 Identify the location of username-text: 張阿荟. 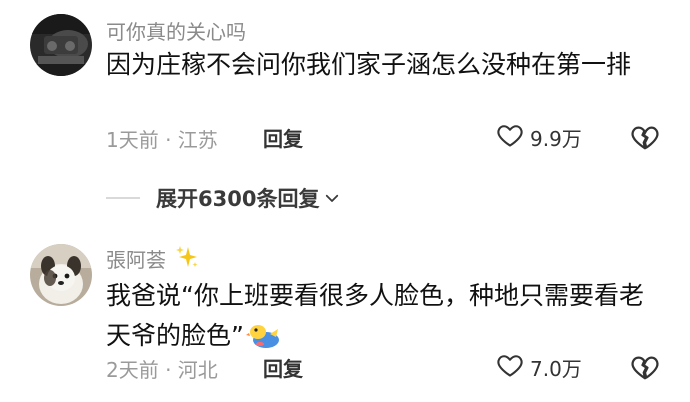
(136, 260).